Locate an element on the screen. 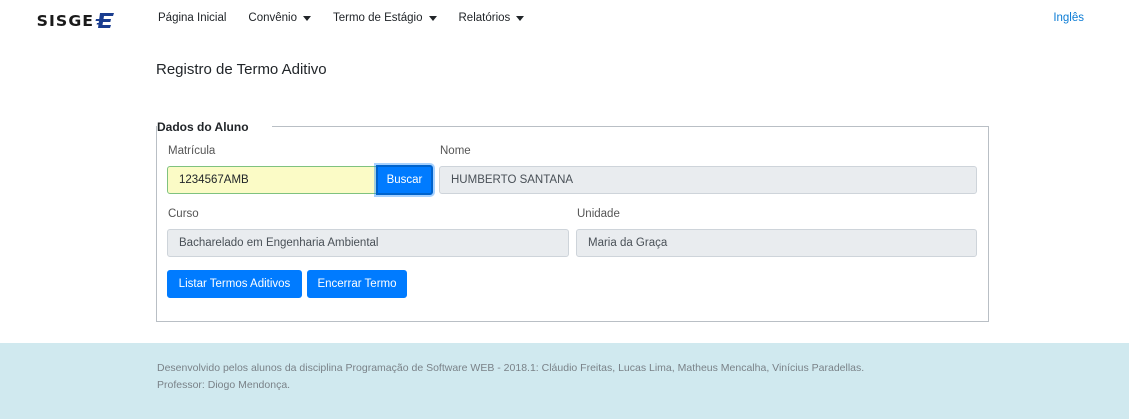 This screenshot has height=419, width=1129. nav-label: Relatórios is located at coordinates (484, 18).